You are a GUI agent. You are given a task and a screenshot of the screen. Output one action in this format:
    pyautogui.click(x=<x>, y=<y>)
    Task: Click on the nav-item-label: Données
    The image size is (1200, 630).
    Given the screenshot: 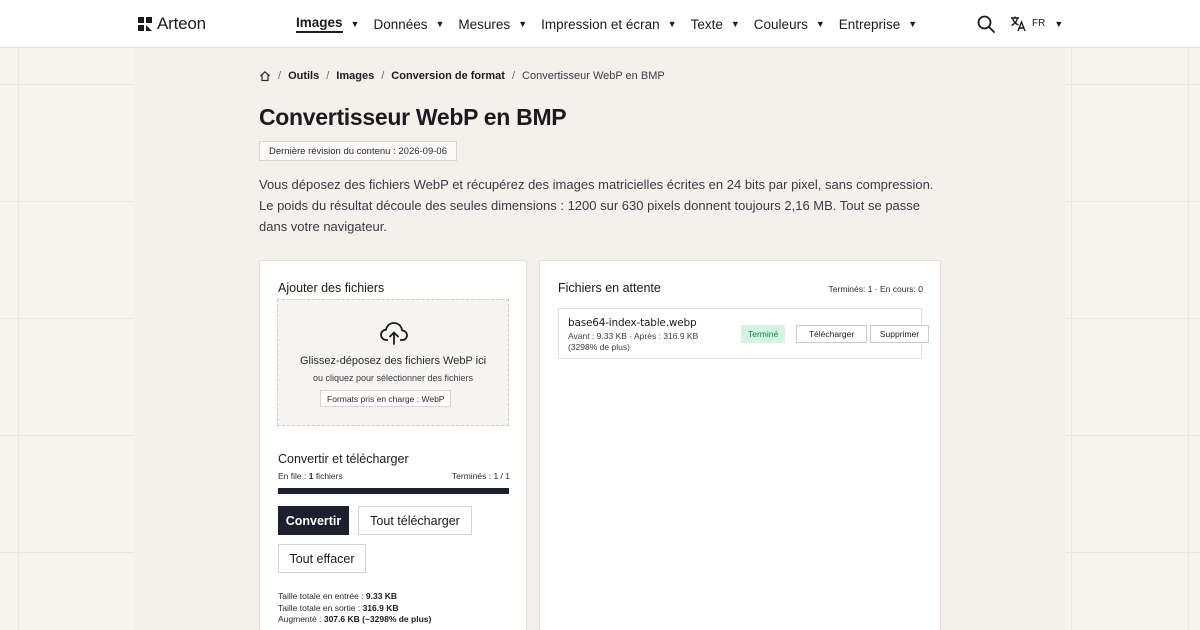 What is the action you would take?
    pyautogui.click(x=400, y=24)
    